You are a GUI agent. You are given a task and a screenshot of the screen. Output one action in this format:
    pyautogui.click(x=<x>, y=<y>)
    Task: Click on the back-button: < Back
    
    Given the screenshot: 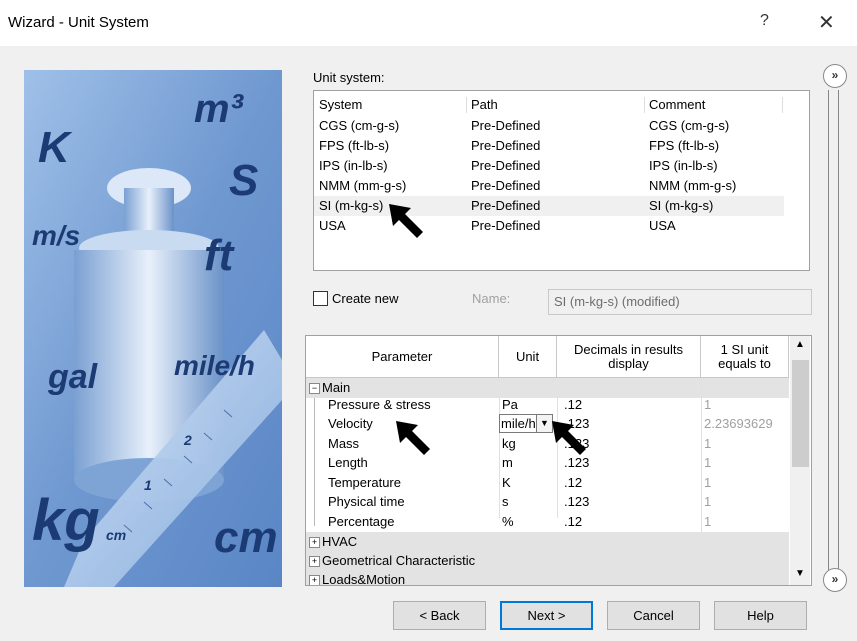 What is the action you would take?
    pyautogui.click(x=439, y=615)
    